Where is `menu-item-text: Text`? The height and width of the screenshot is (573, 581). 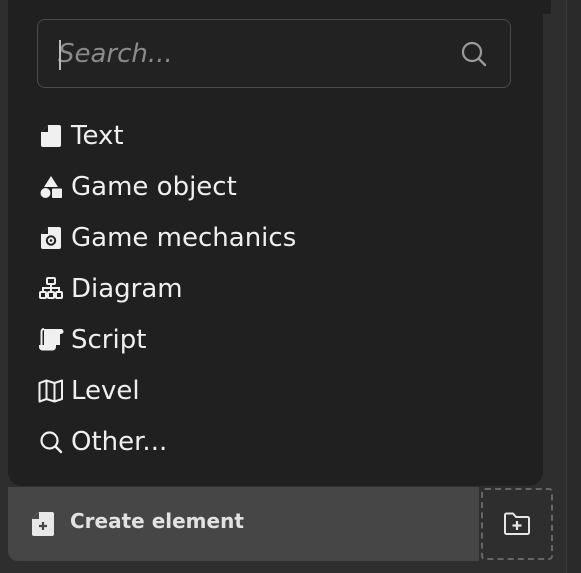
menu-item-text: Text is located at coordinates (81, 136).